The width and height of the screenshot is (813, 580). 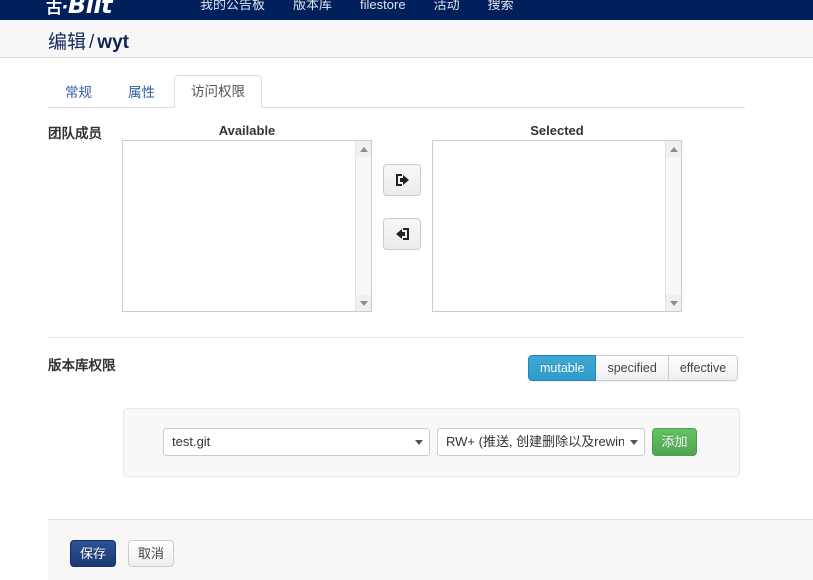 What do you see at coordinates (247, 130) in the screenshot?
I see `available-list-title: Available` at bounding box center [247, 130].